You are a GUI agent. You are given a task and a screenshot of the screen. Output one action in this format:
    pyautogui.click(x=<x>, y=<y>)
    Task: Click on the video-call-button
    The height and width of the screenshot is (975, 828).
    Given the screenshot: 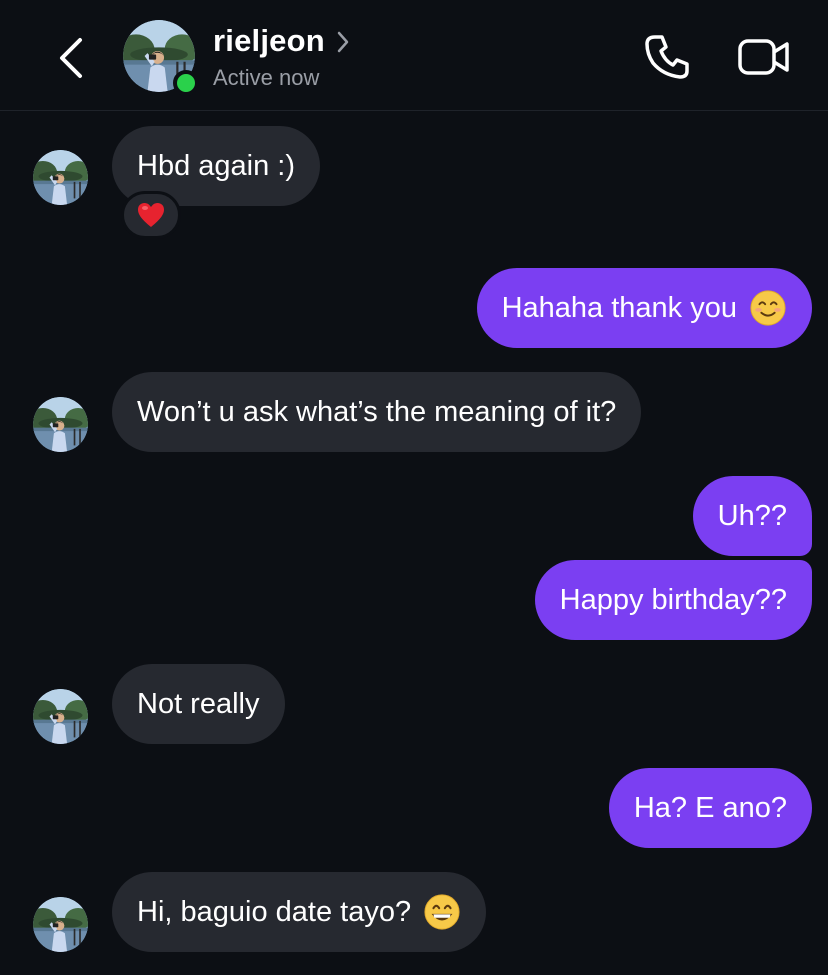 What is the action you would take?
    pyautogui.click(x=764, y=57)
    